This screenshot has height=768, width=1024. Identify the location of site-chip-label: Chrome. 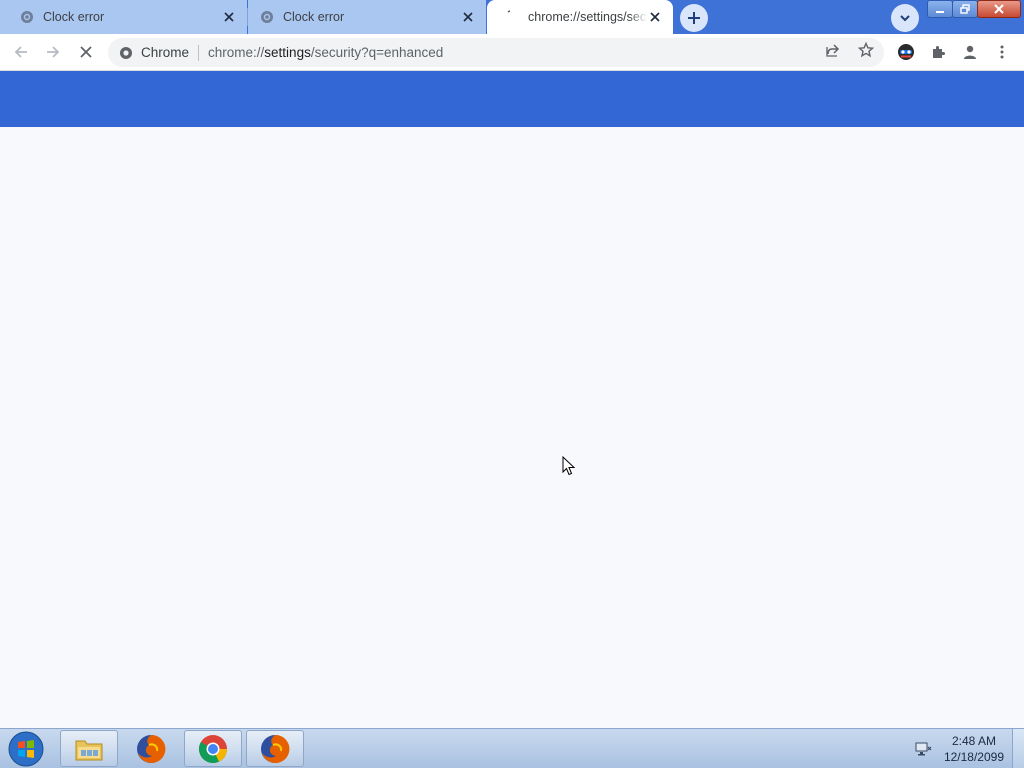
(165, 52).